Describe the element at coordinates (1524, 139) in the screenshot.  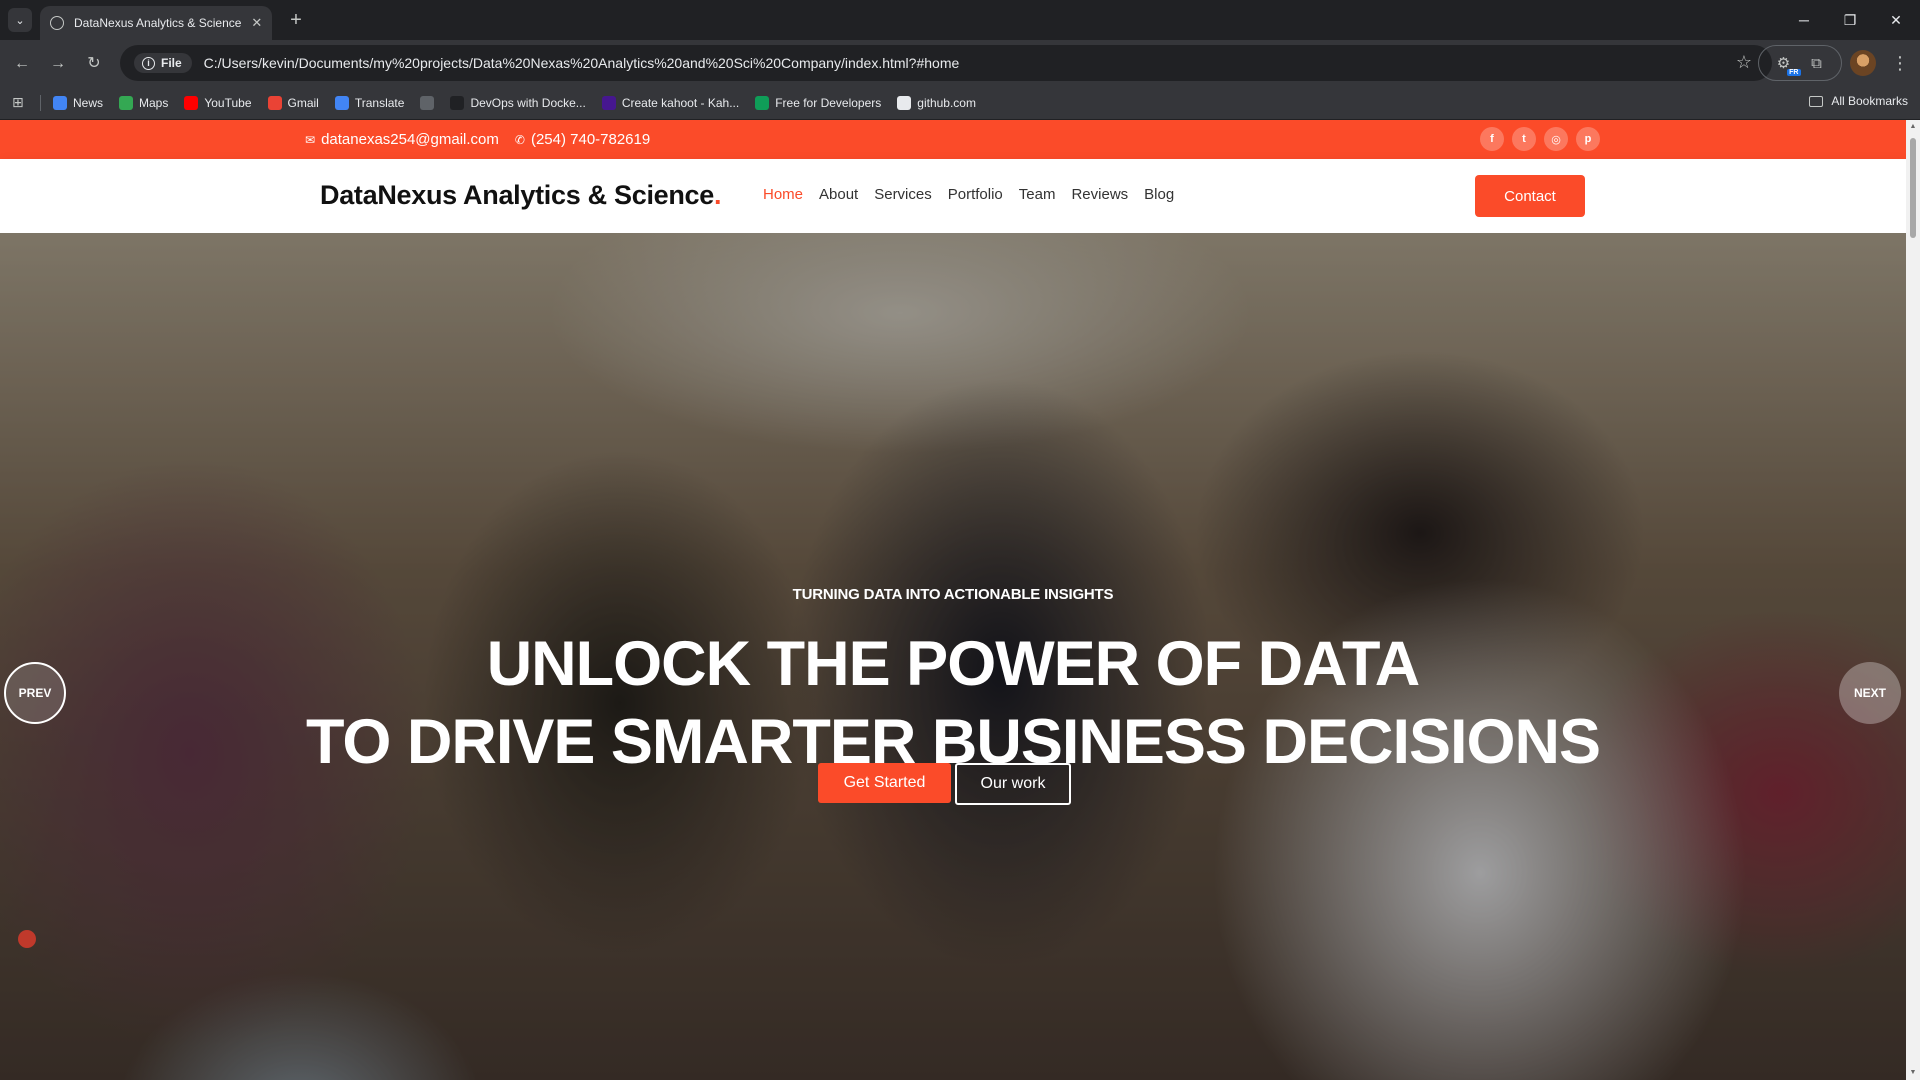
I see `twitter-icon: t` at that location.